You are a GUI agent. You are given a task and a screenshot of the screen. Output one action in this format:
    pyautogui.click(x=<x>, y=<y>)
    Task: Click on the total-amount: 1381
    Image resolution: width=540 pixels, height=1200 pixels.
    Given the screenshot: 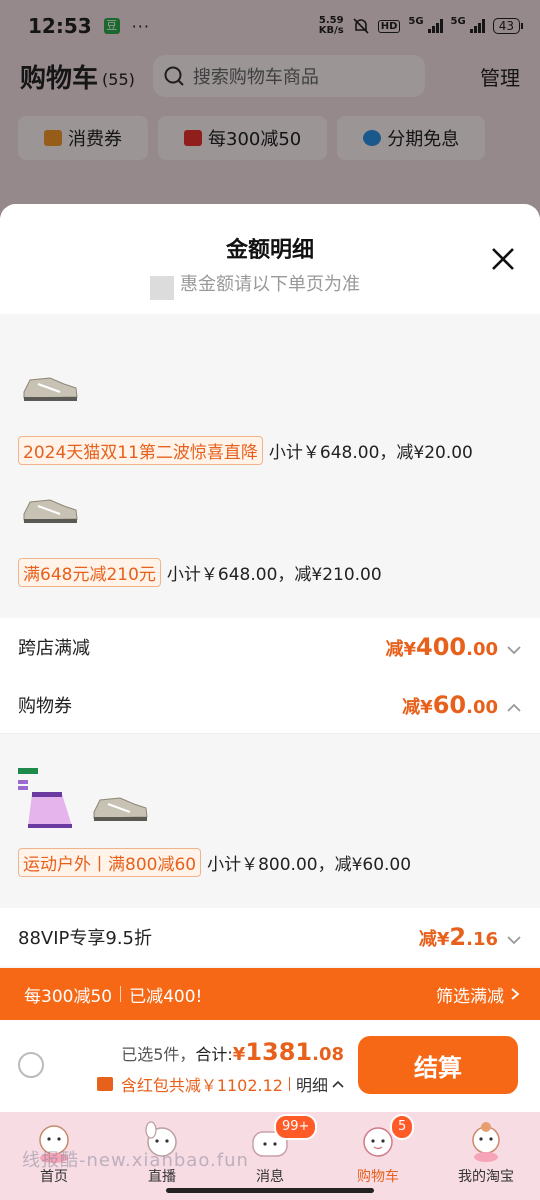 What is the action you would take?
    pyautogui.click(x=279, y=1052)
    